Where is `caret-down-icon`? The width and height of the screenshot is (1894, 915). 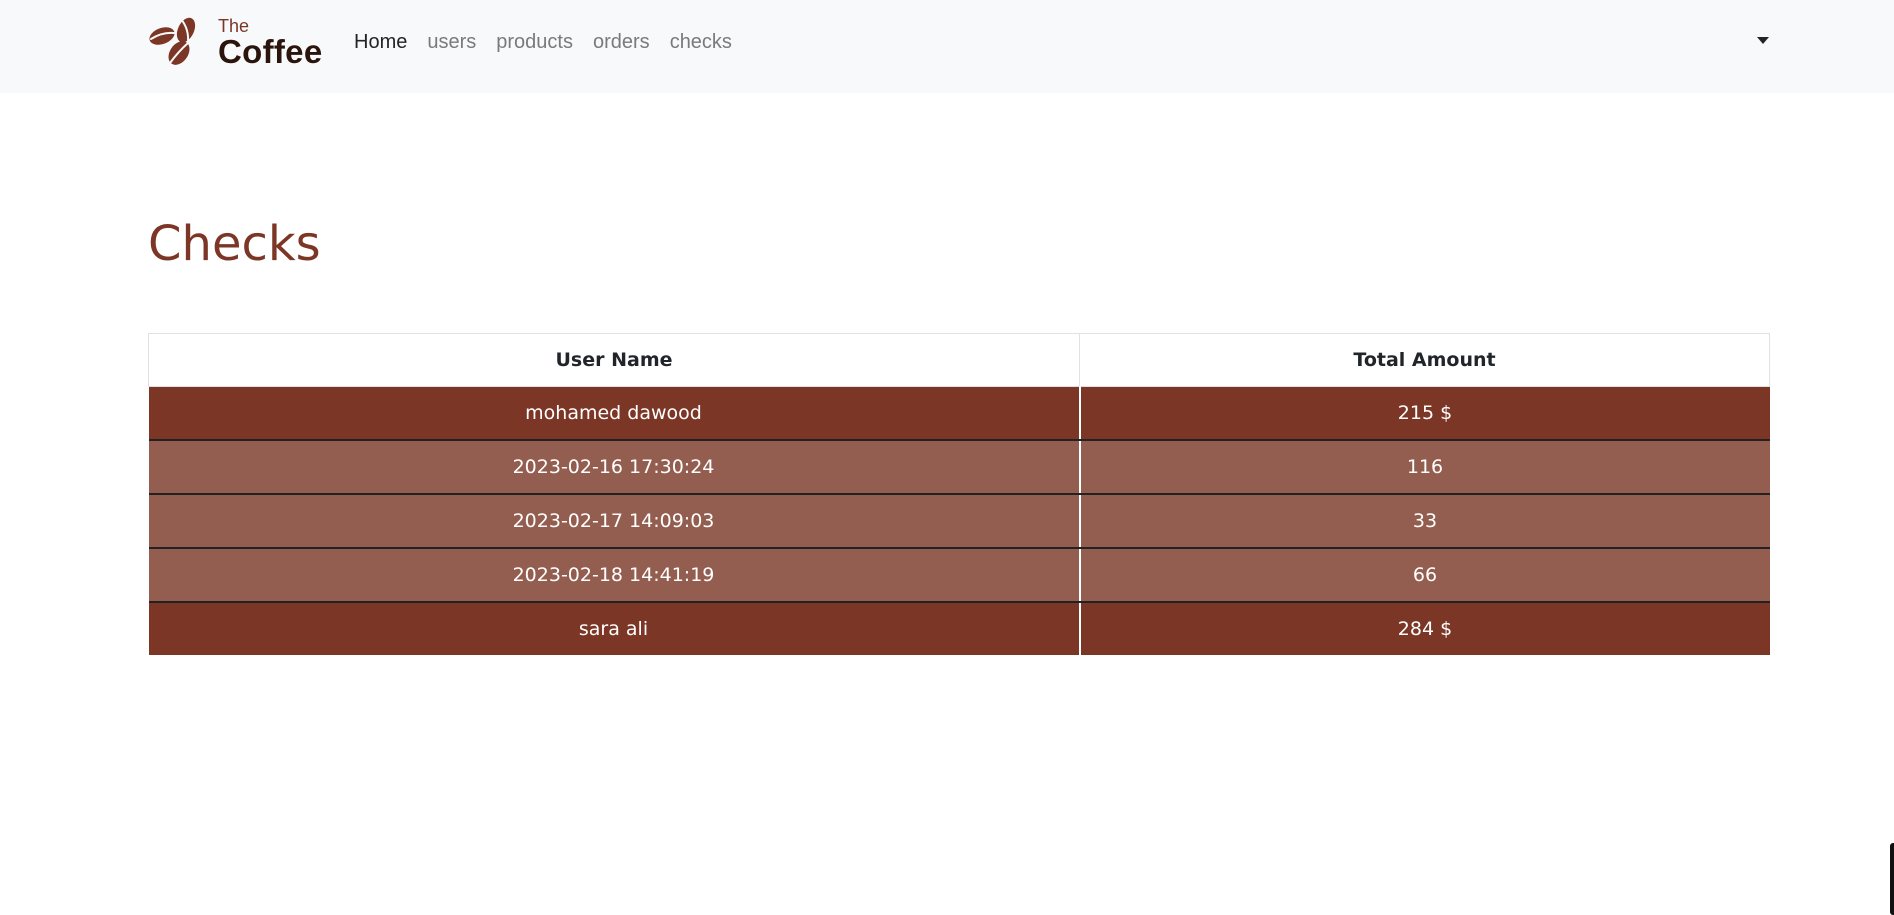
caret-down-icon is located at coordinates (1763, 40).